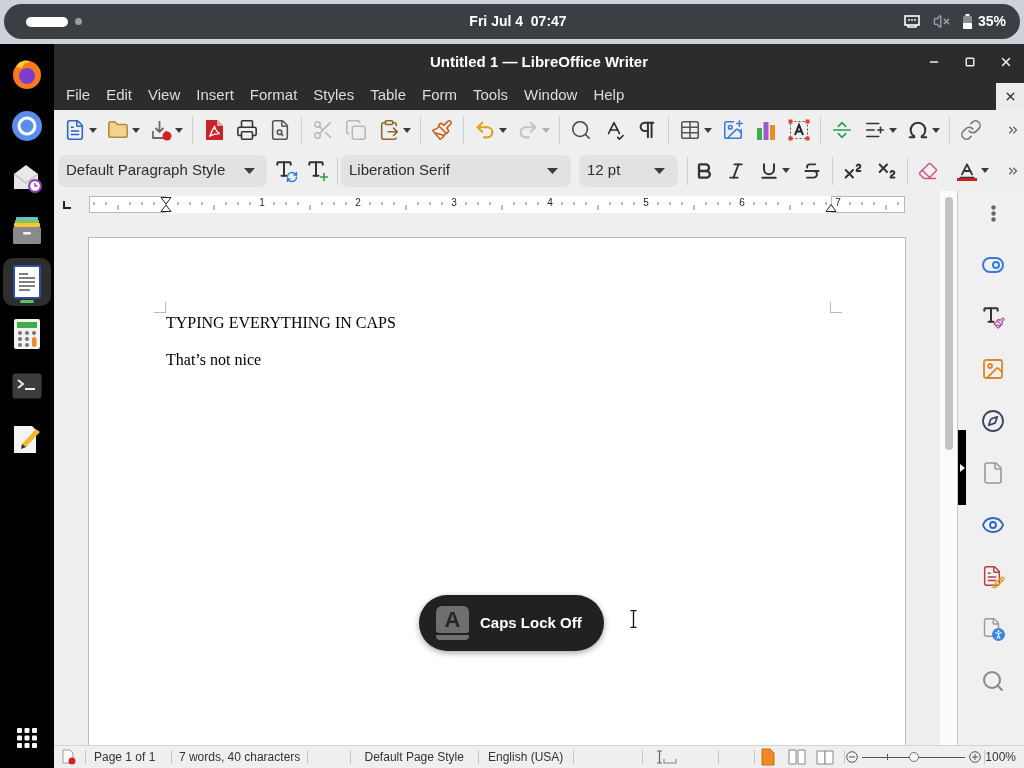  Describe the element at coordinates (440, 95) in the screenshot. I see `menu-item: Form` at that location.